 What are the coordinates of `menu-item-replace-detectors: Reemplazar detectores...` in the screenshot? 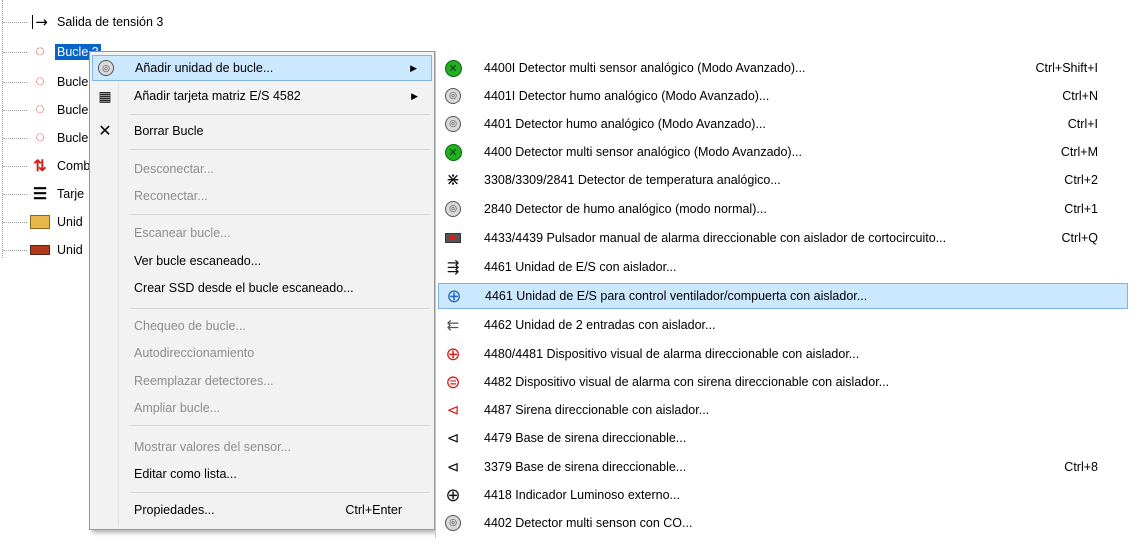 It's located at (262, 381).